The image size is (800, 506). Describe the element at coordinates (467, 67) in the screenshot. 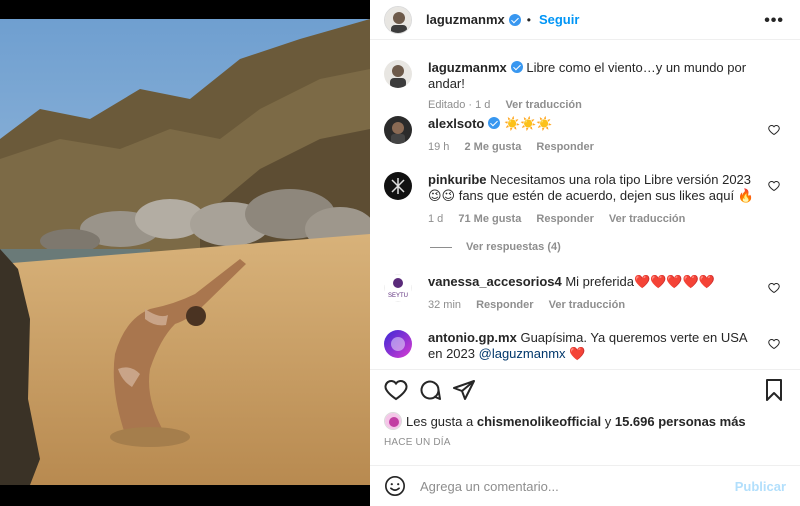

I see `caption-username: laguzmanmx` at that location.